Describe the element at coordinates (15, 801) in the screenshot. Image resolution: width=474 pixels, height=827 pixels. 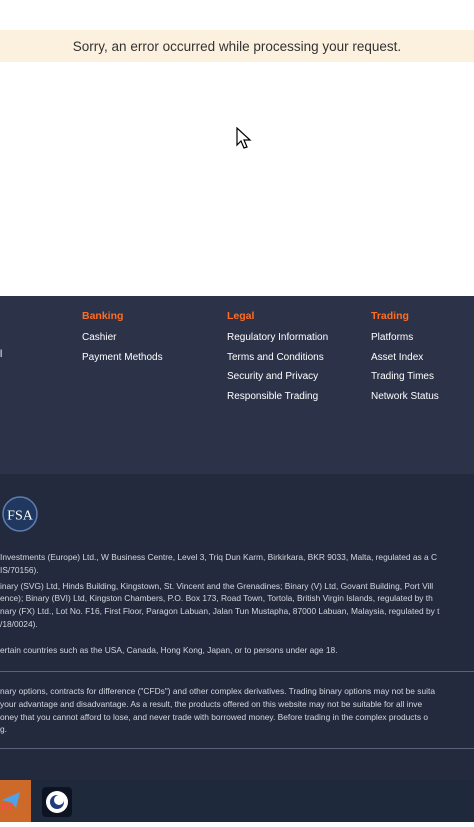
I see `taskbar-app-icon` at that location.